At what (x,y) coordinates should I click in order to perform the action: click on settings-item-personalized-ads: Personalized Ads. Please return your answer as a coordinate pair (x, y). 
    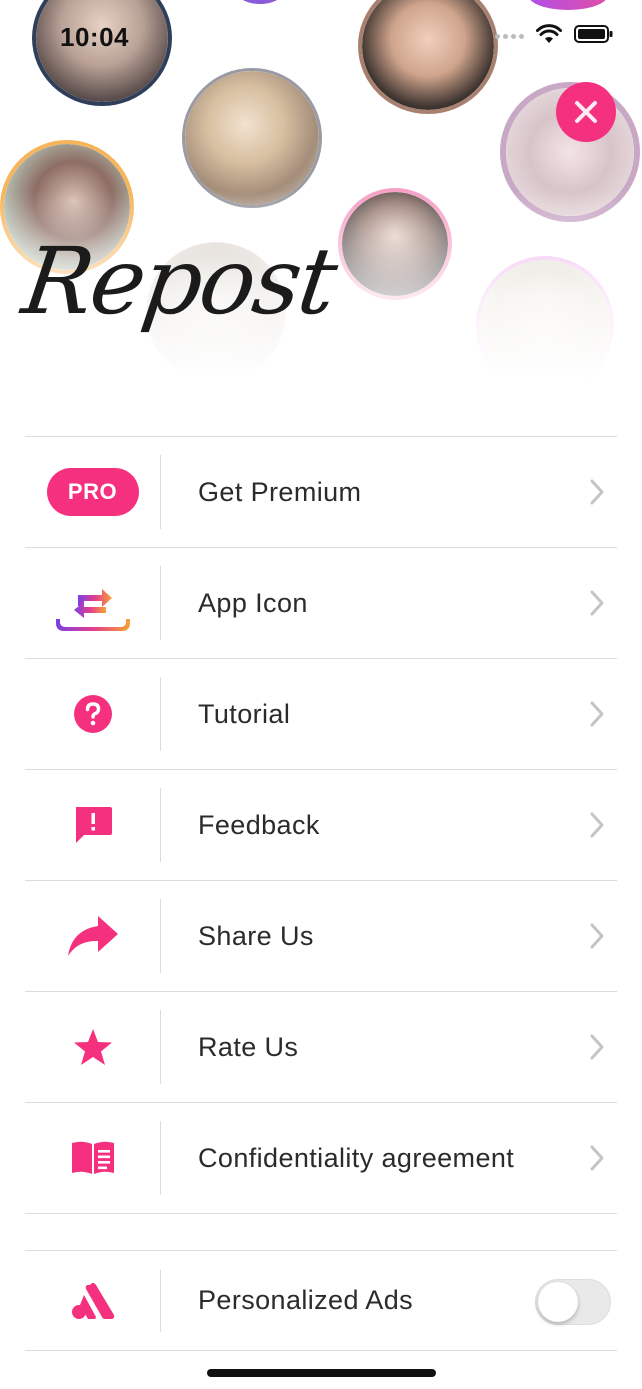
    Looking at the image, I should click on (321, 1301).